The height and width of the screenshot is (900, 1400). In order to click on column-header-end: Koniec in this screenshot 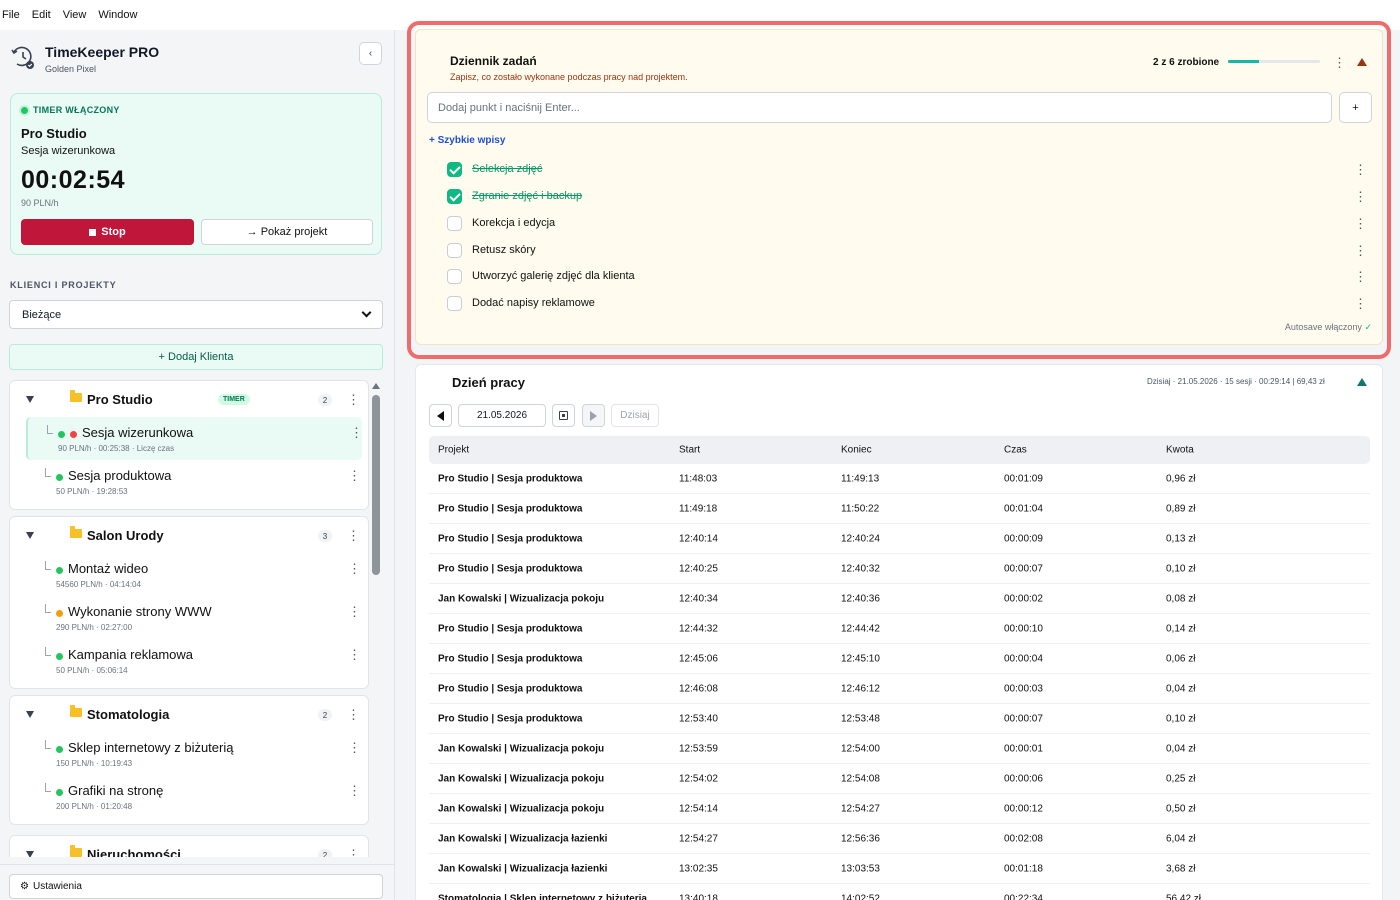, I will do `click(856, 450)`.